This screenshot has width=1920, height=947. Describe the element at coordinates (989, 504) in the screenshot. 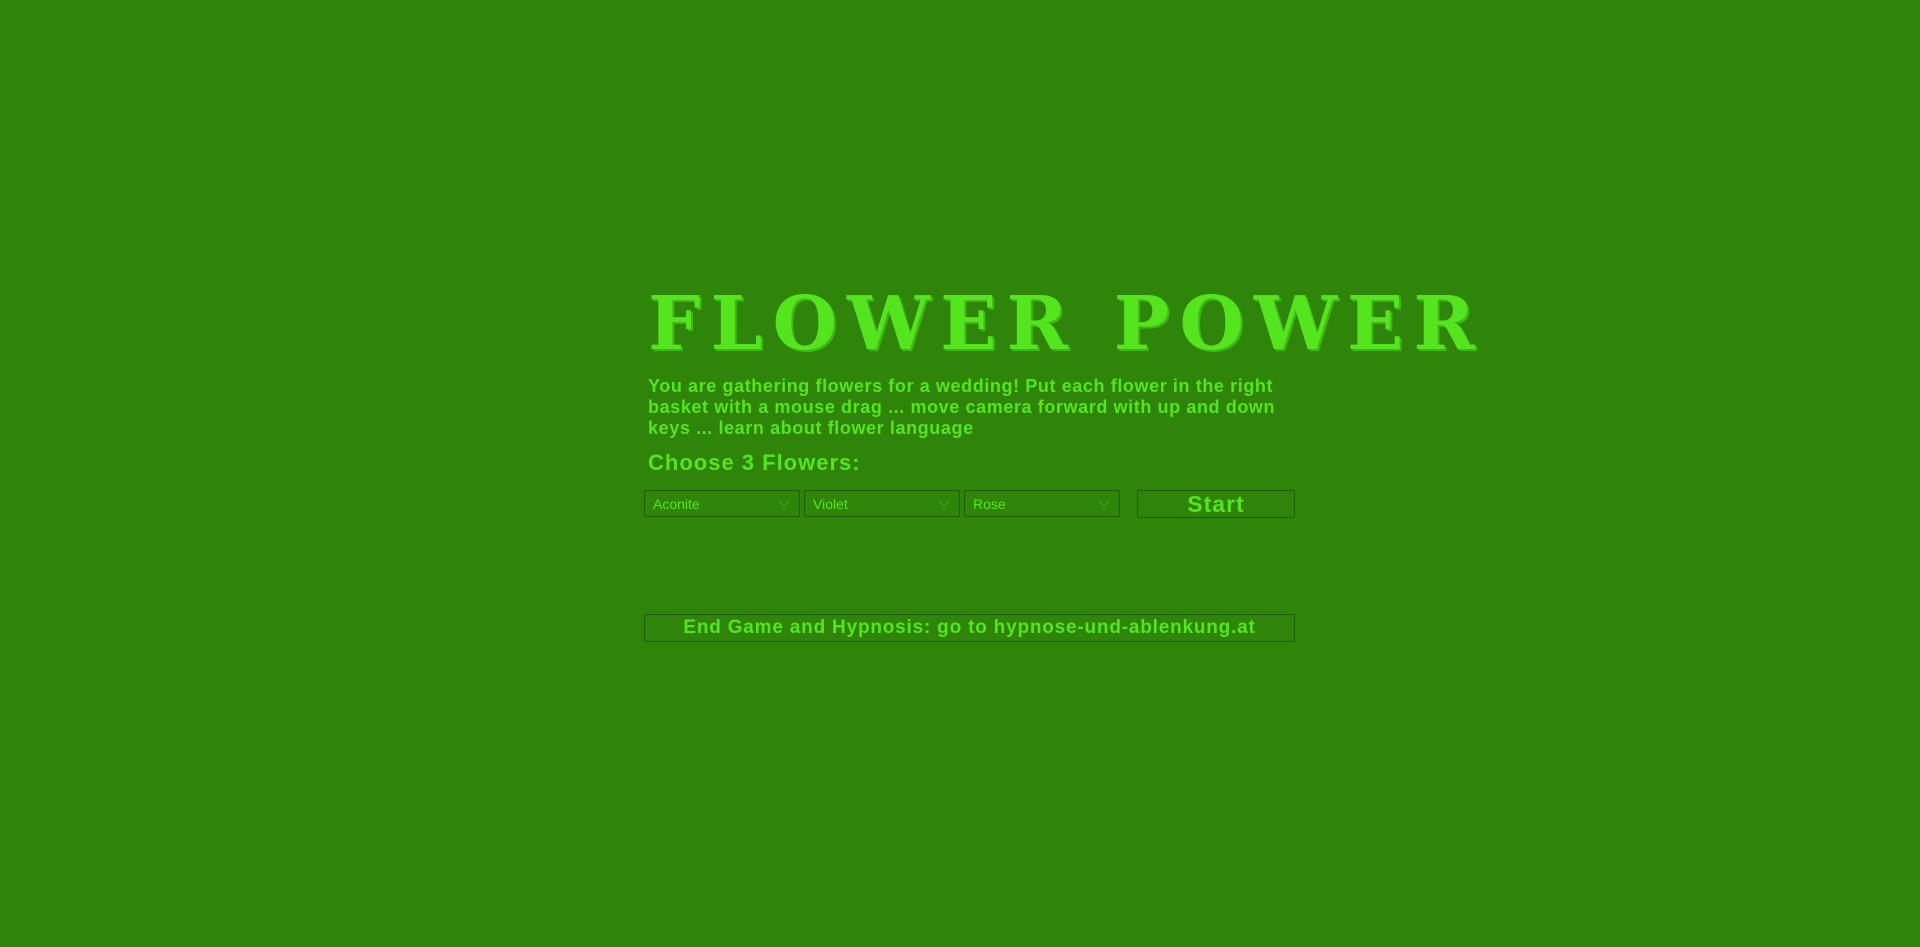

I see `flower-select-3-value: Rose` at that location.